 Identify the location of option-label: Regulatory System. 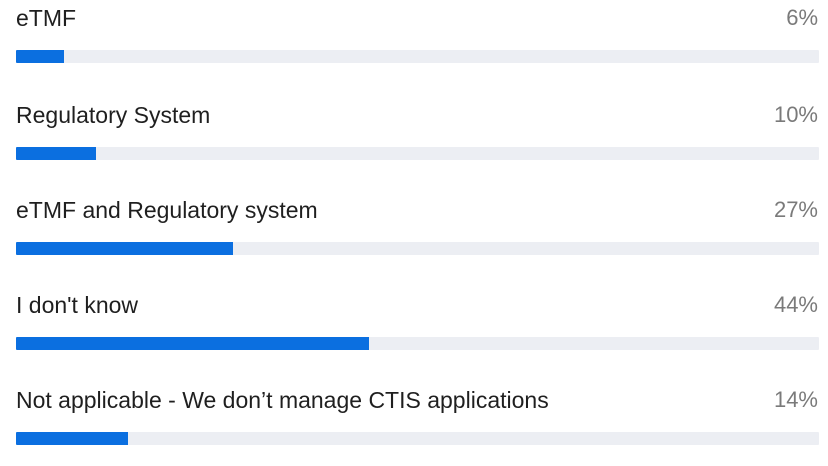
(113, 115).